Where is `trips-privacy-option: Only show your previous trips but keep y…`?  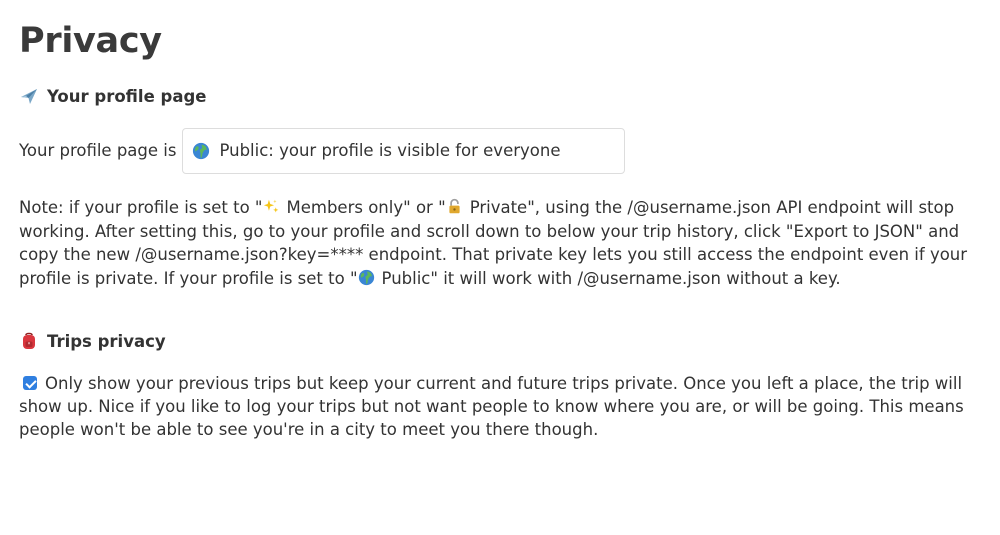 trips-privacy-option: Only show your previous trips but keep y… is located at coordinates (496, 406).